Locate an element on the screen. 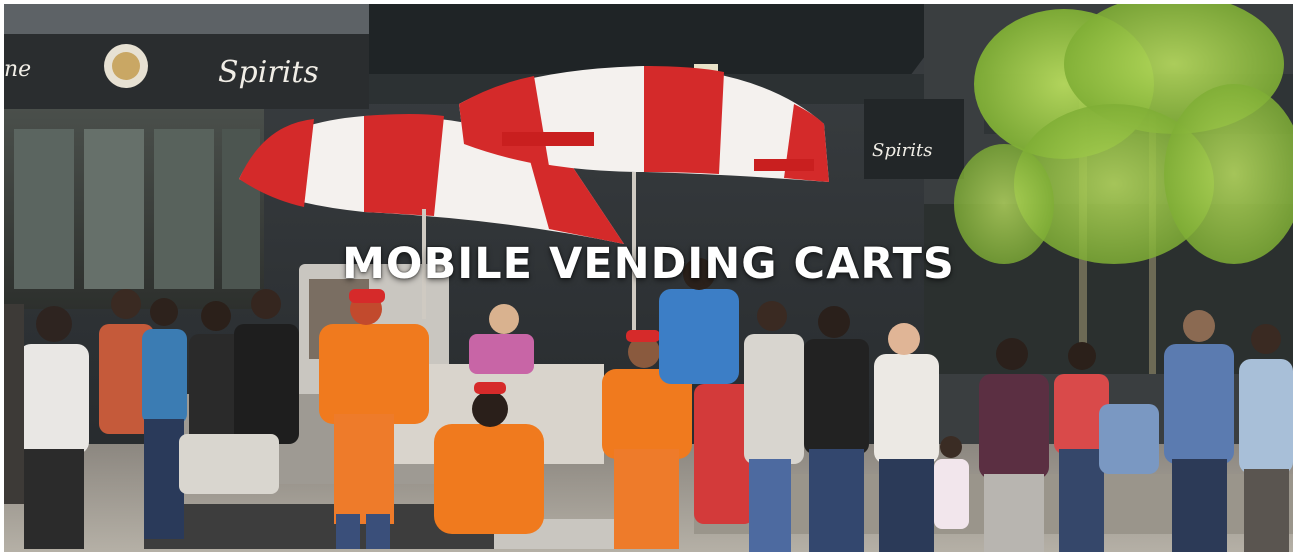 This screenshot has height=556, width=1297. store-sign-left-fragment: ne is located at coordinates (17, 69).